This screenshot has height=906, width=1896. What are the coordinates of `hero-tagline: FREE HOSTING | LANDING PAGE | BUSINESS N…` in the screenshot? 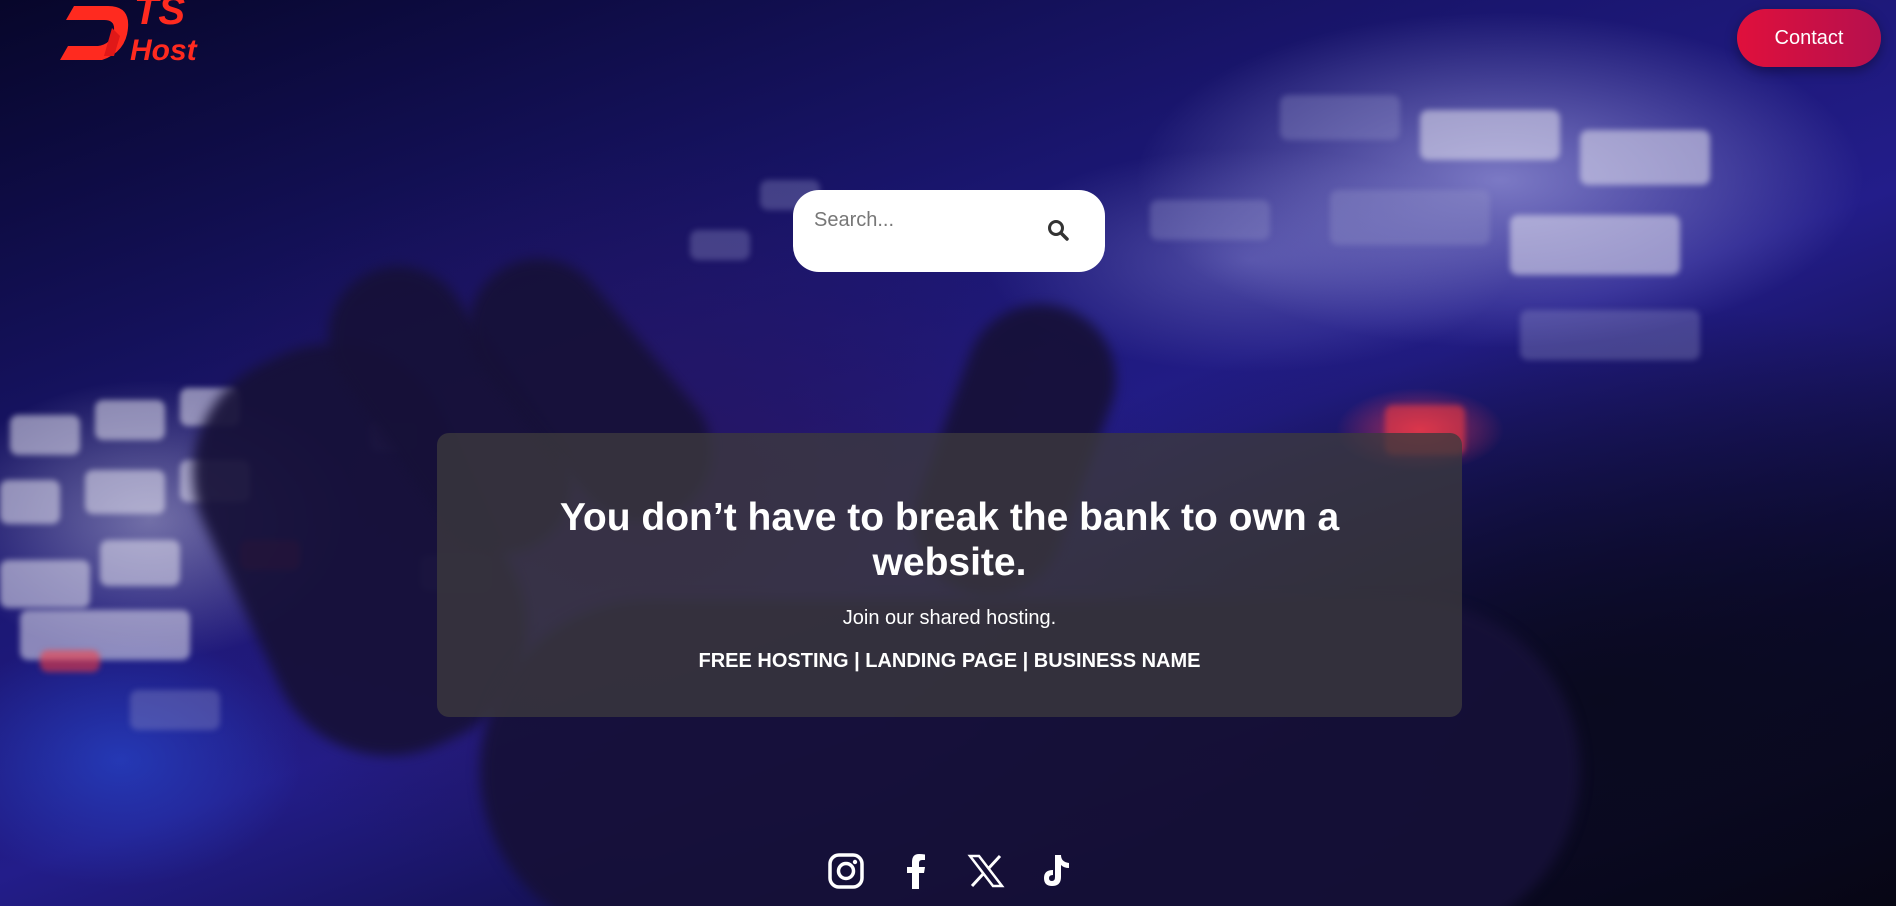 It's located at (949, 661).